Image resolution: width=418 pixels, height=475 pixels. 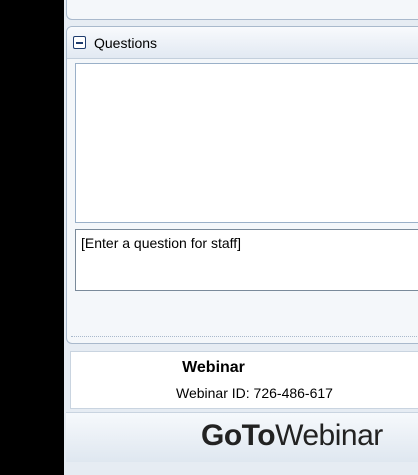 What do you see at coordinates (161, 243) in the screenshot?
I see `question-input-placeholder: [Enter a question for staff]` at bounding box center [161, 243].